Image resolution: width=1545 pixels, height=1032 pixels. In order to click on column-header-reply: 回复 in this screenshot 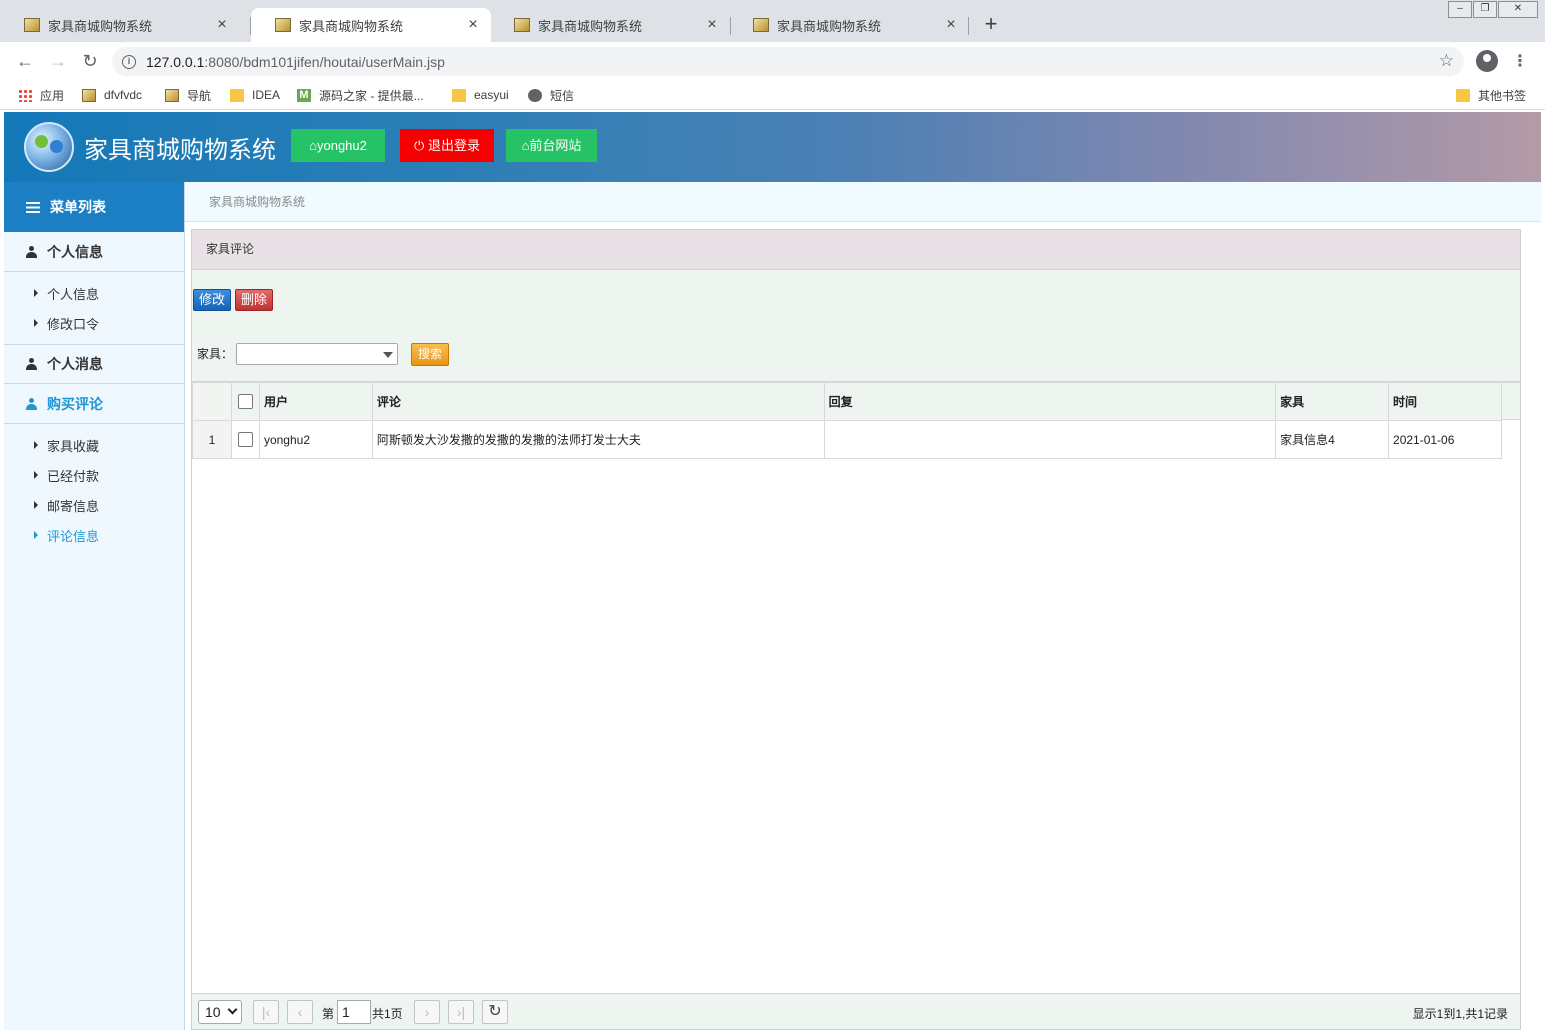, I will do `click(1050, 401)`.